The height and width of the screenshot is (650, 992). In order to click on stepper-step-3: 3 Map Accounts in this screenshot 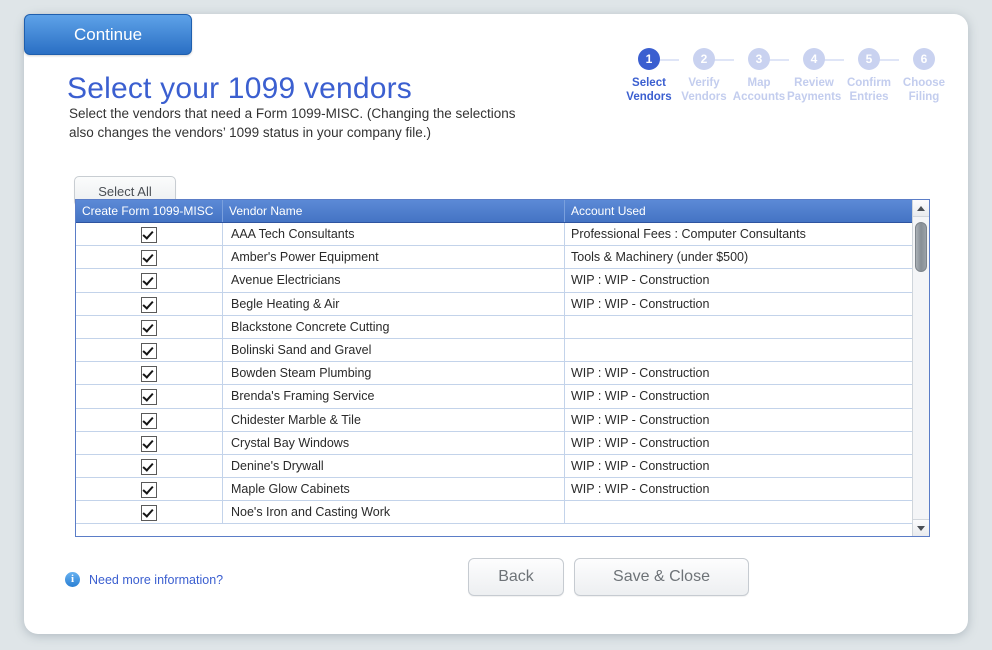, I will do `click(759, 76)`.